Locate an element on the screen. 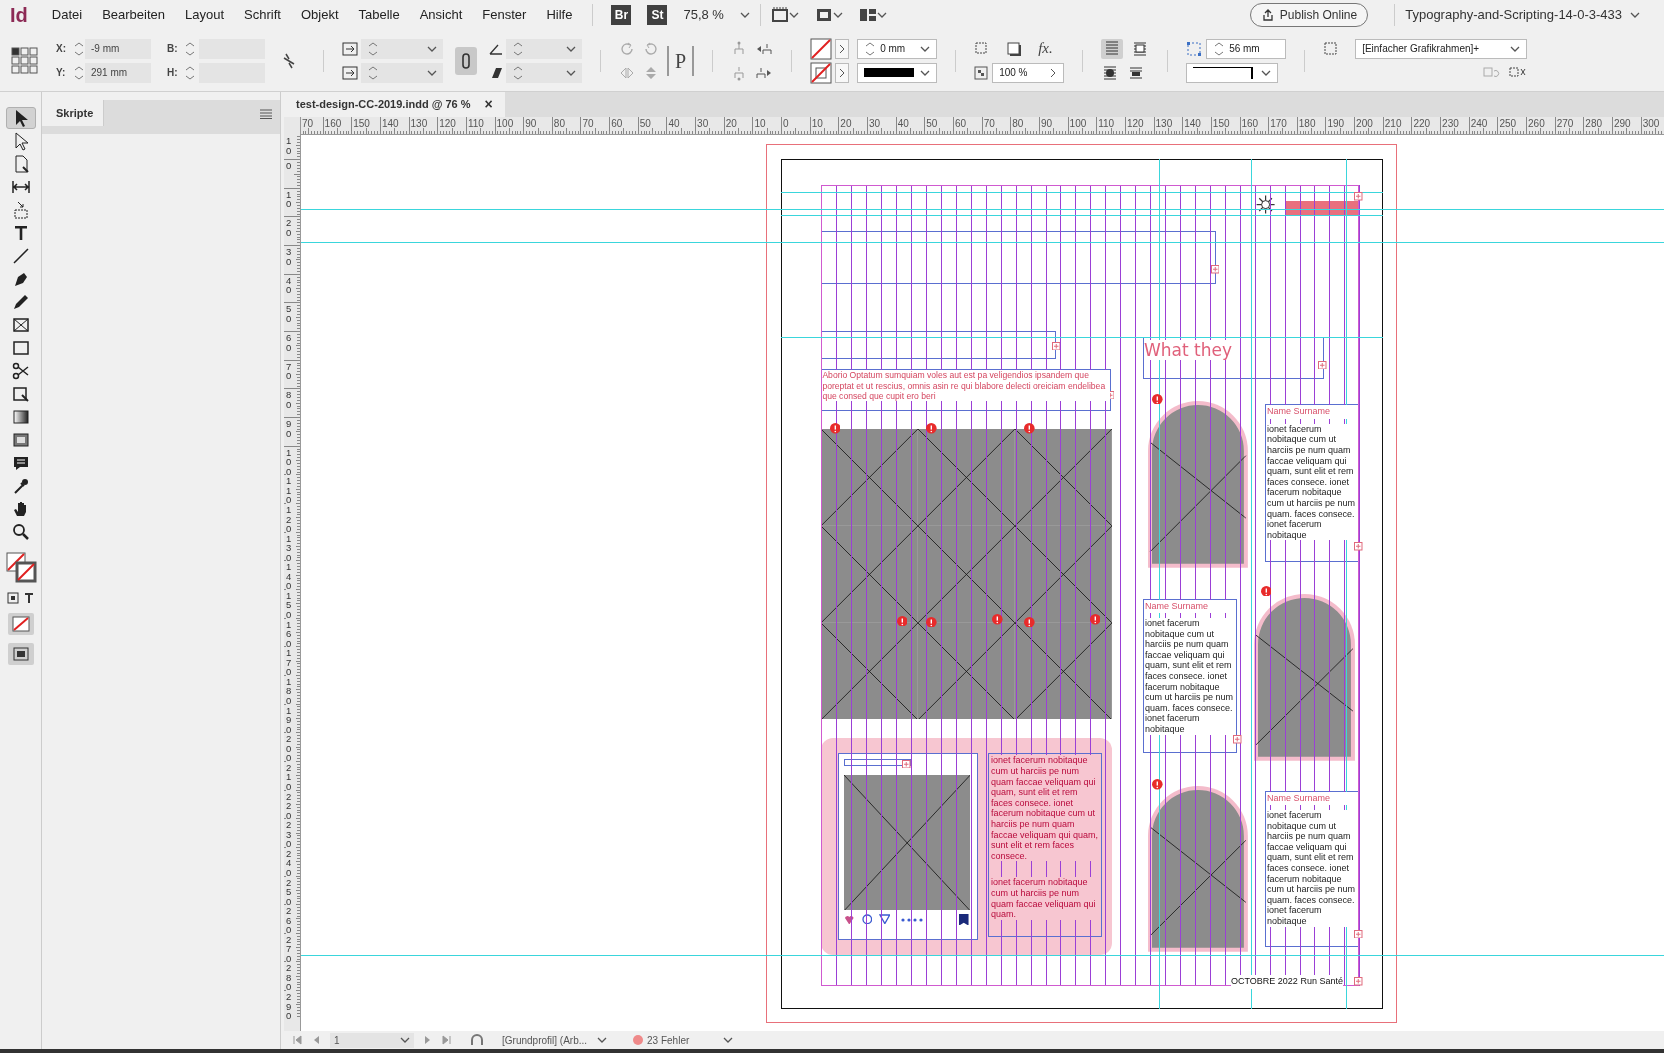 This screenshot has height=1053, width=1664. ruler-label: 150 is located at coordinates (1221, 124).